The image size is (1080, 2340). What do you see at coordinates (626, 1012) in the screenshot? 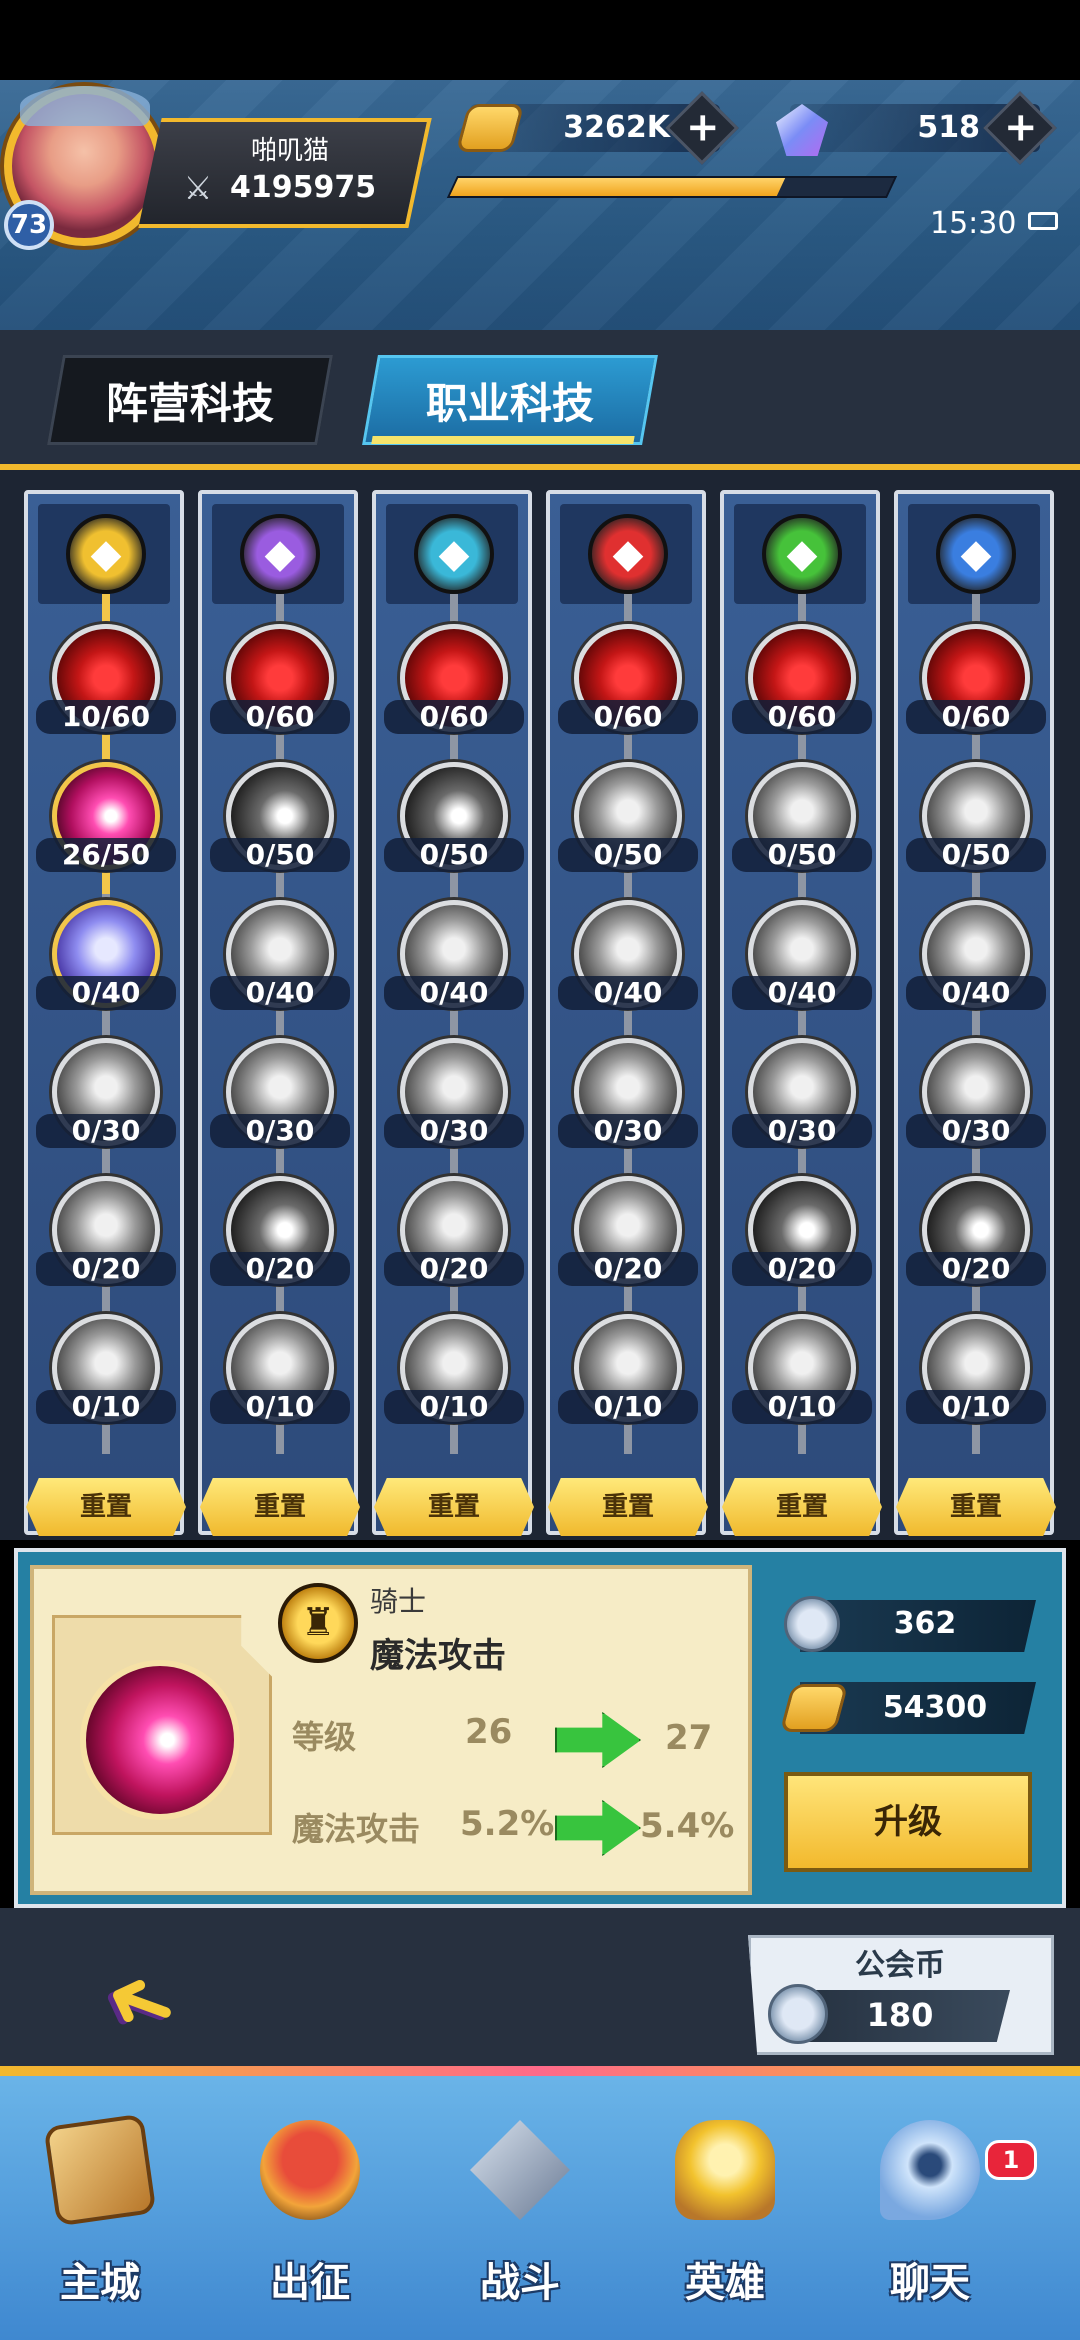
I see `tech-column-4: ◆ 0/60 0/50 0/40 0/30 0/20 0/10` at bounding box center [626, 1012].